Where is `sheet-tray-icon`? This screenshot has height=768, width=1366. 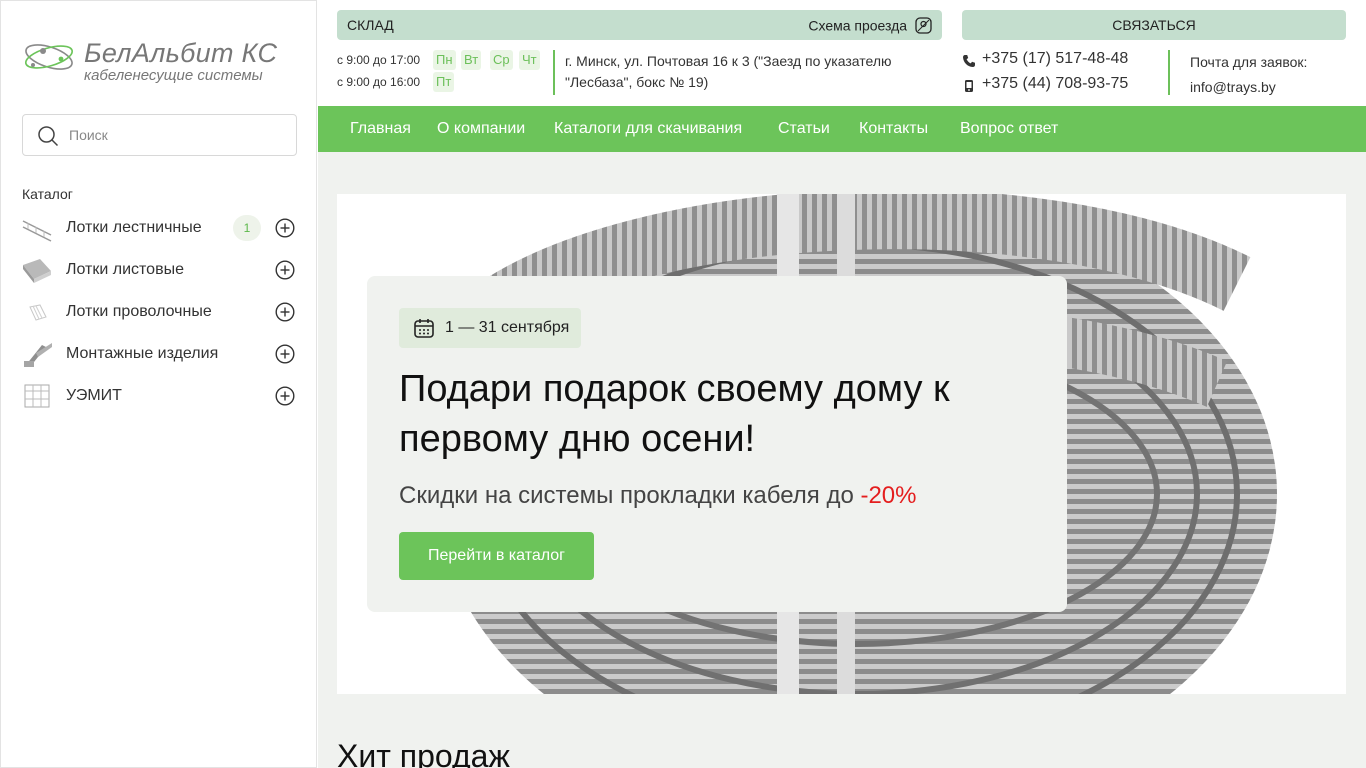 sheet-tray-icon is located at coordinates (37, 271).